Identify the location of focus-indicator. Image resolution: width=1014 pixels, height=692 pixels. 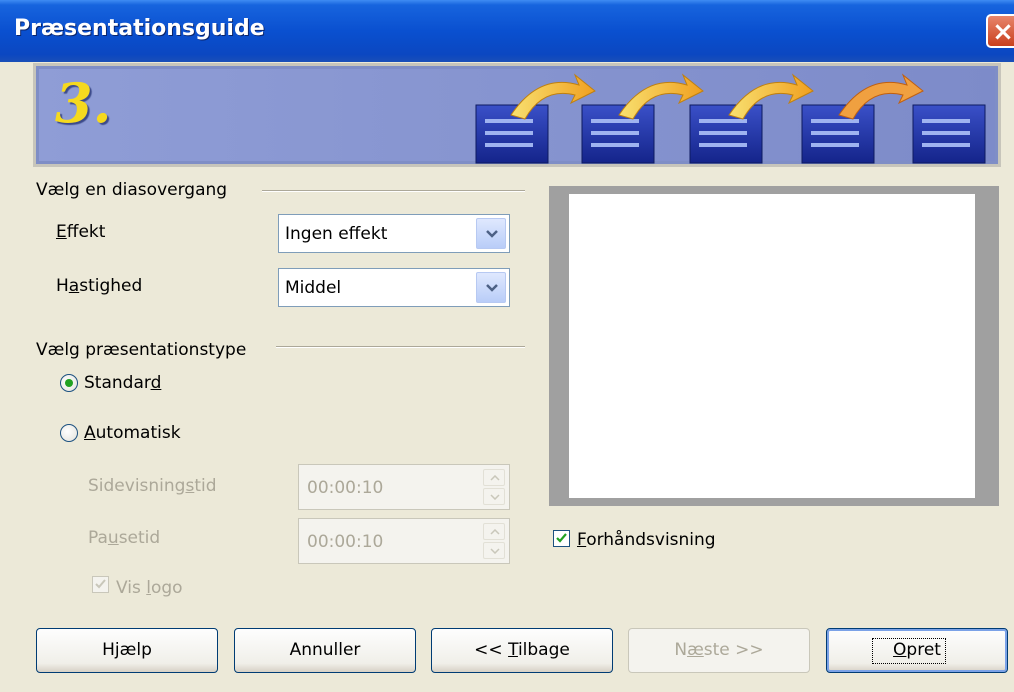
(909, 651).